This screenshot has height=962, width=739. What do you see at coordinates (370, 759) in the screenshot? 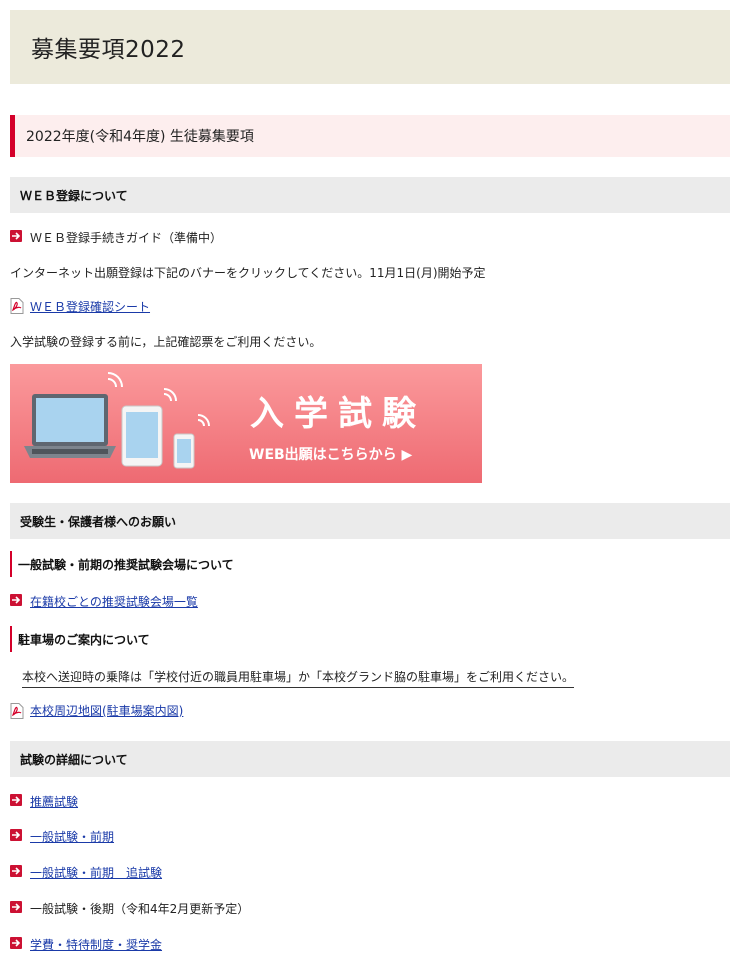
I see `detail-section-heading: 試験の詳細について` at bounding box center [370, 759].